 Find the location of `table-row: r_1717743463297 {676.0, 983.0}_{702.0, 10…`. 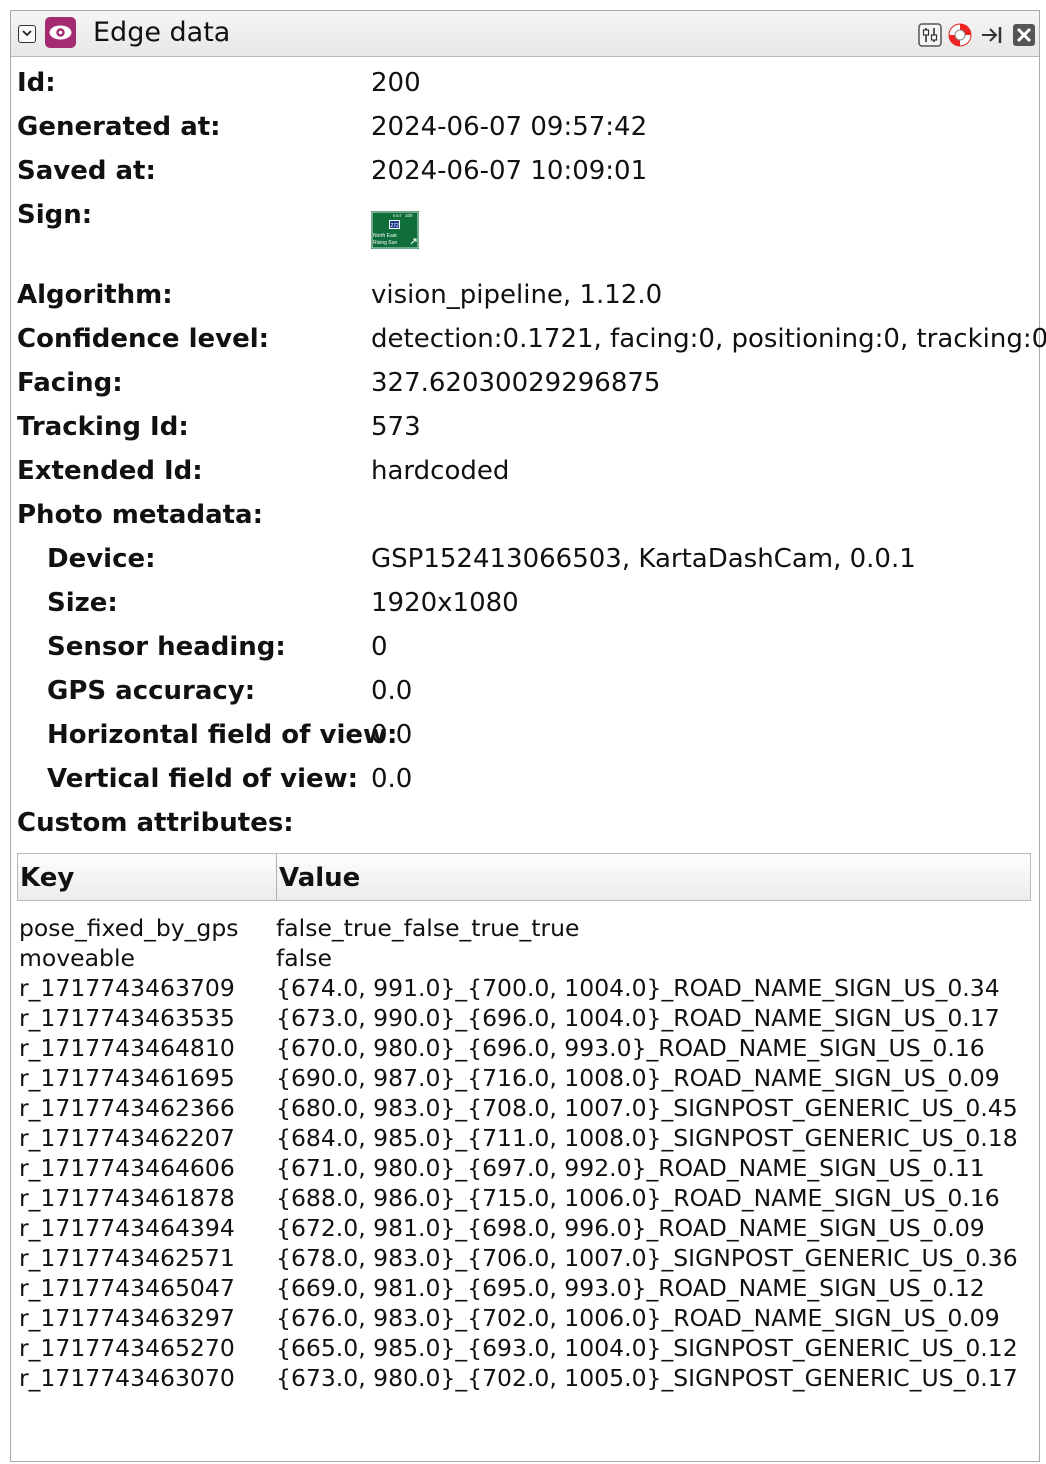

table-row: r_1717743463297 {676.0, 983.0}_{702.0, 10… is located at coordinates (524, 1318).